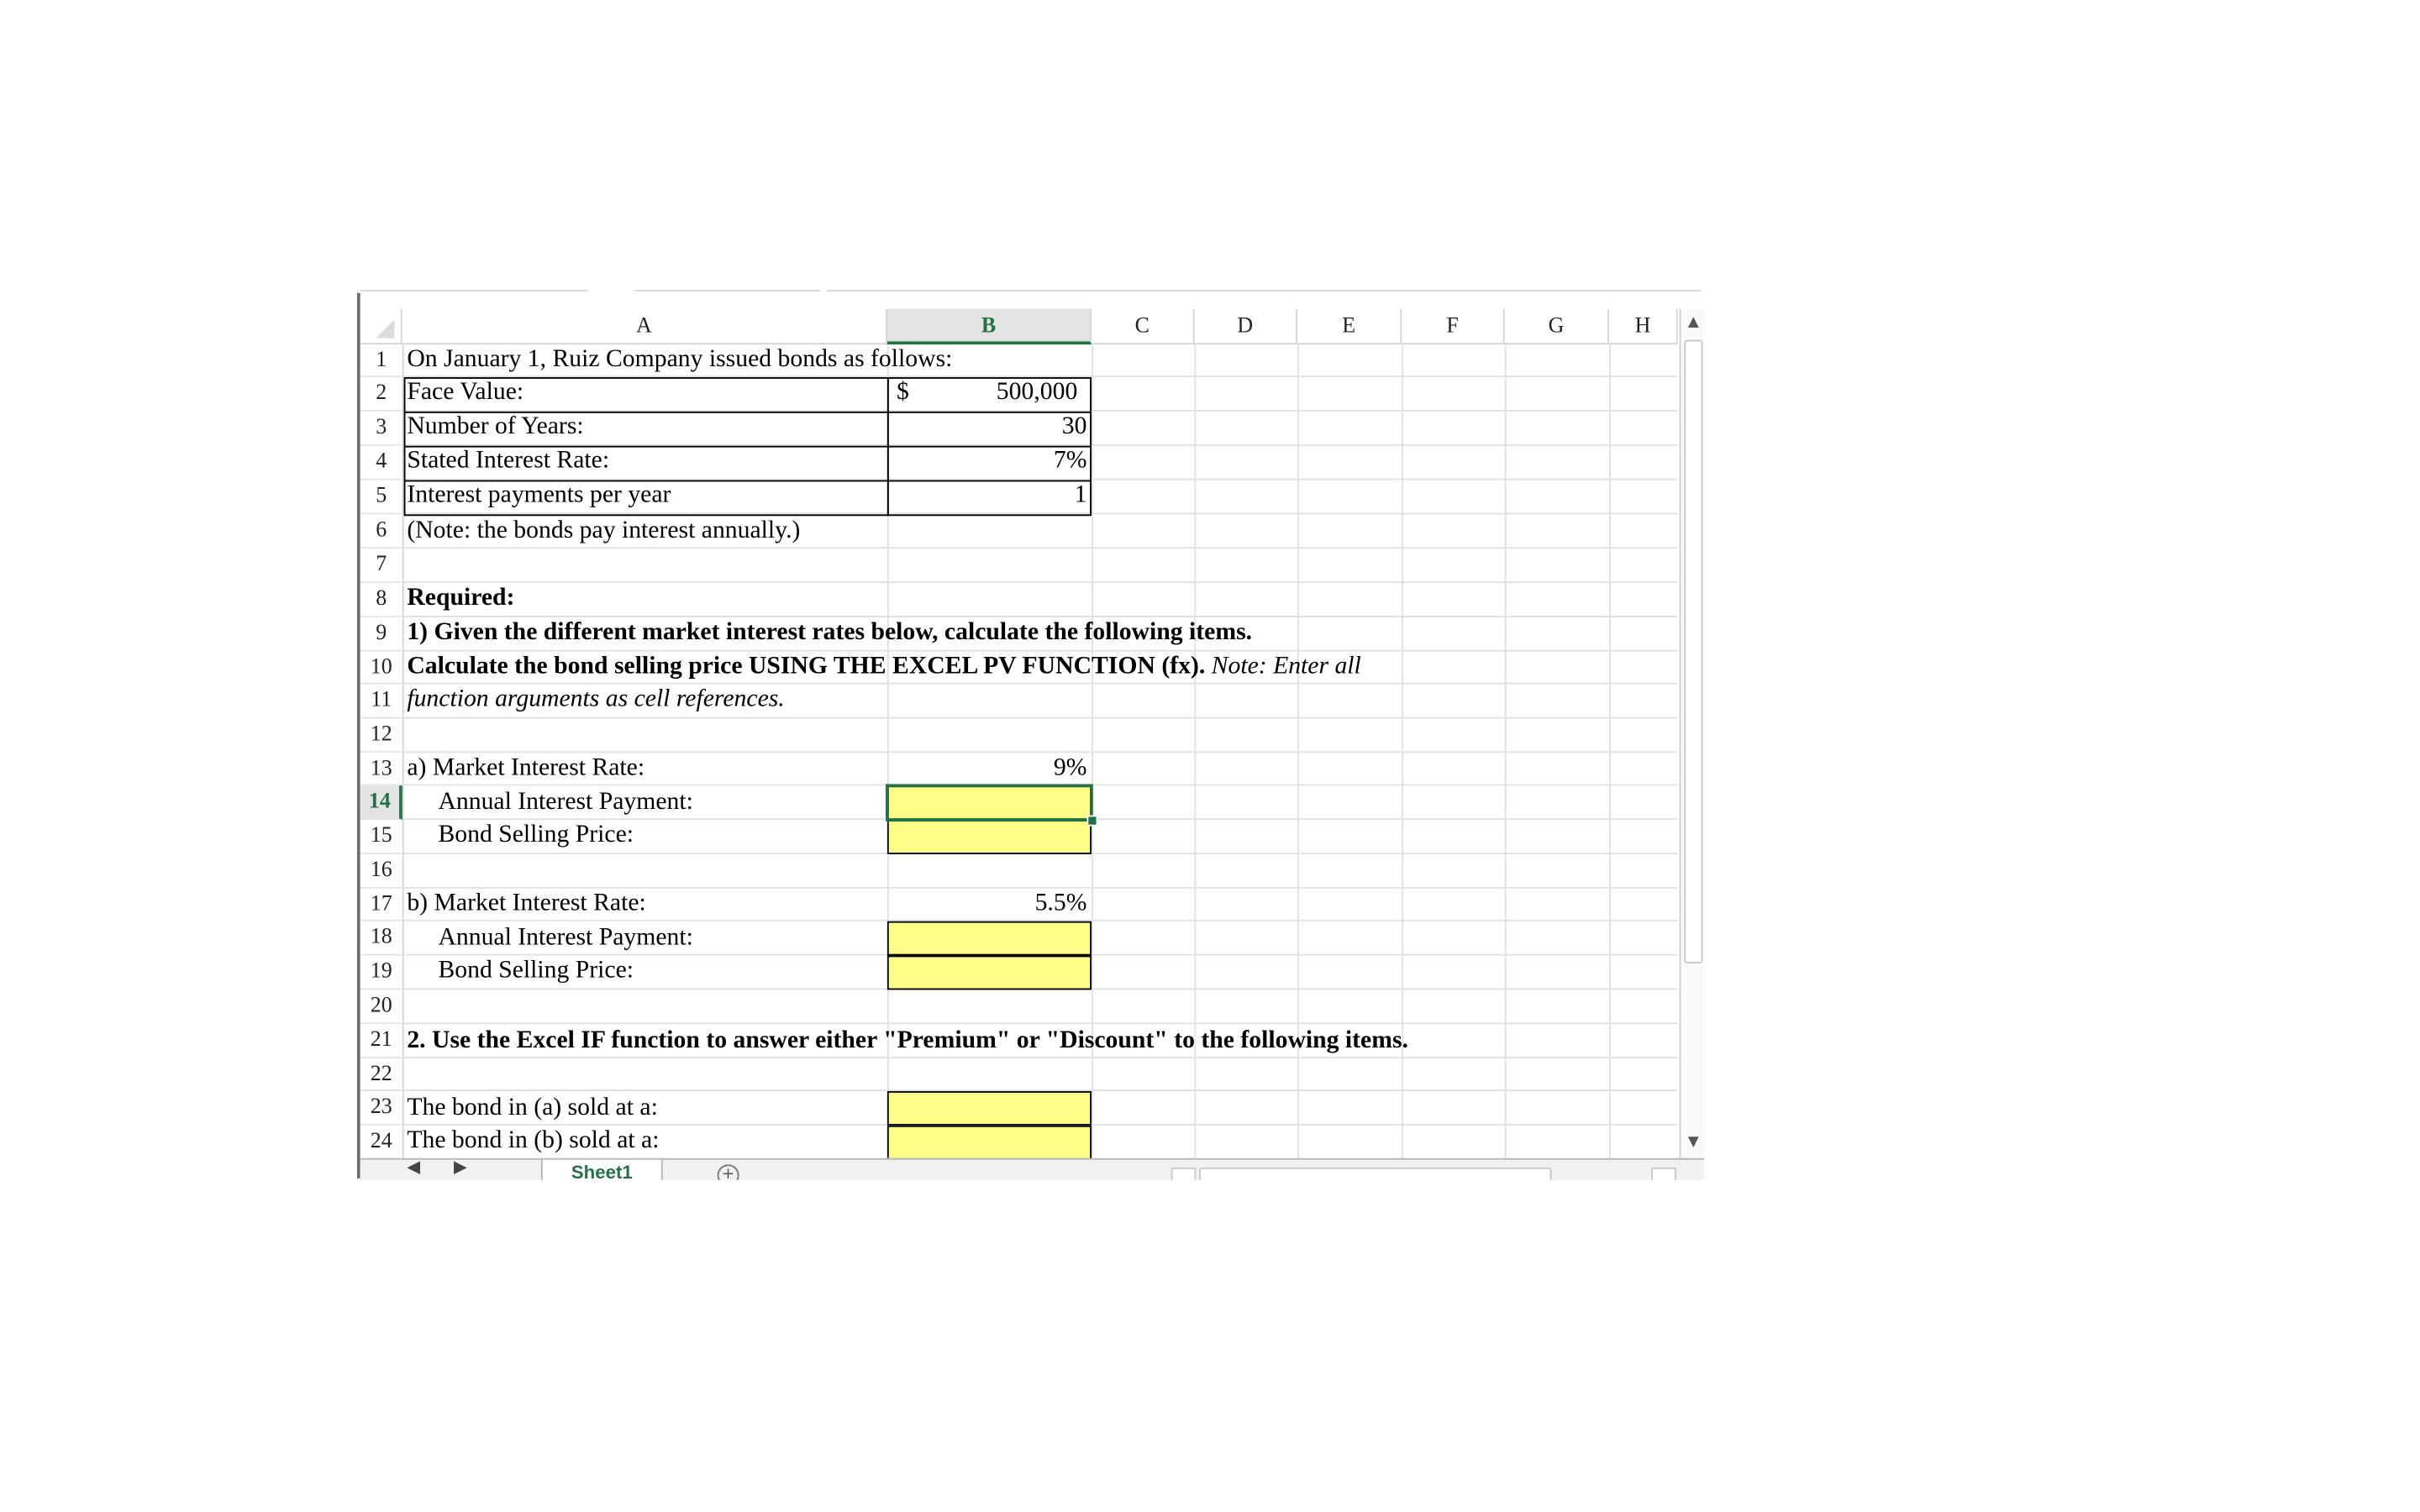 The image size is (2420, 1512). What do you see at coordinates (536, 971) in the screenshot?
I see `cell-a19: Bond Selling Price:` at bounding box center [536, 971].